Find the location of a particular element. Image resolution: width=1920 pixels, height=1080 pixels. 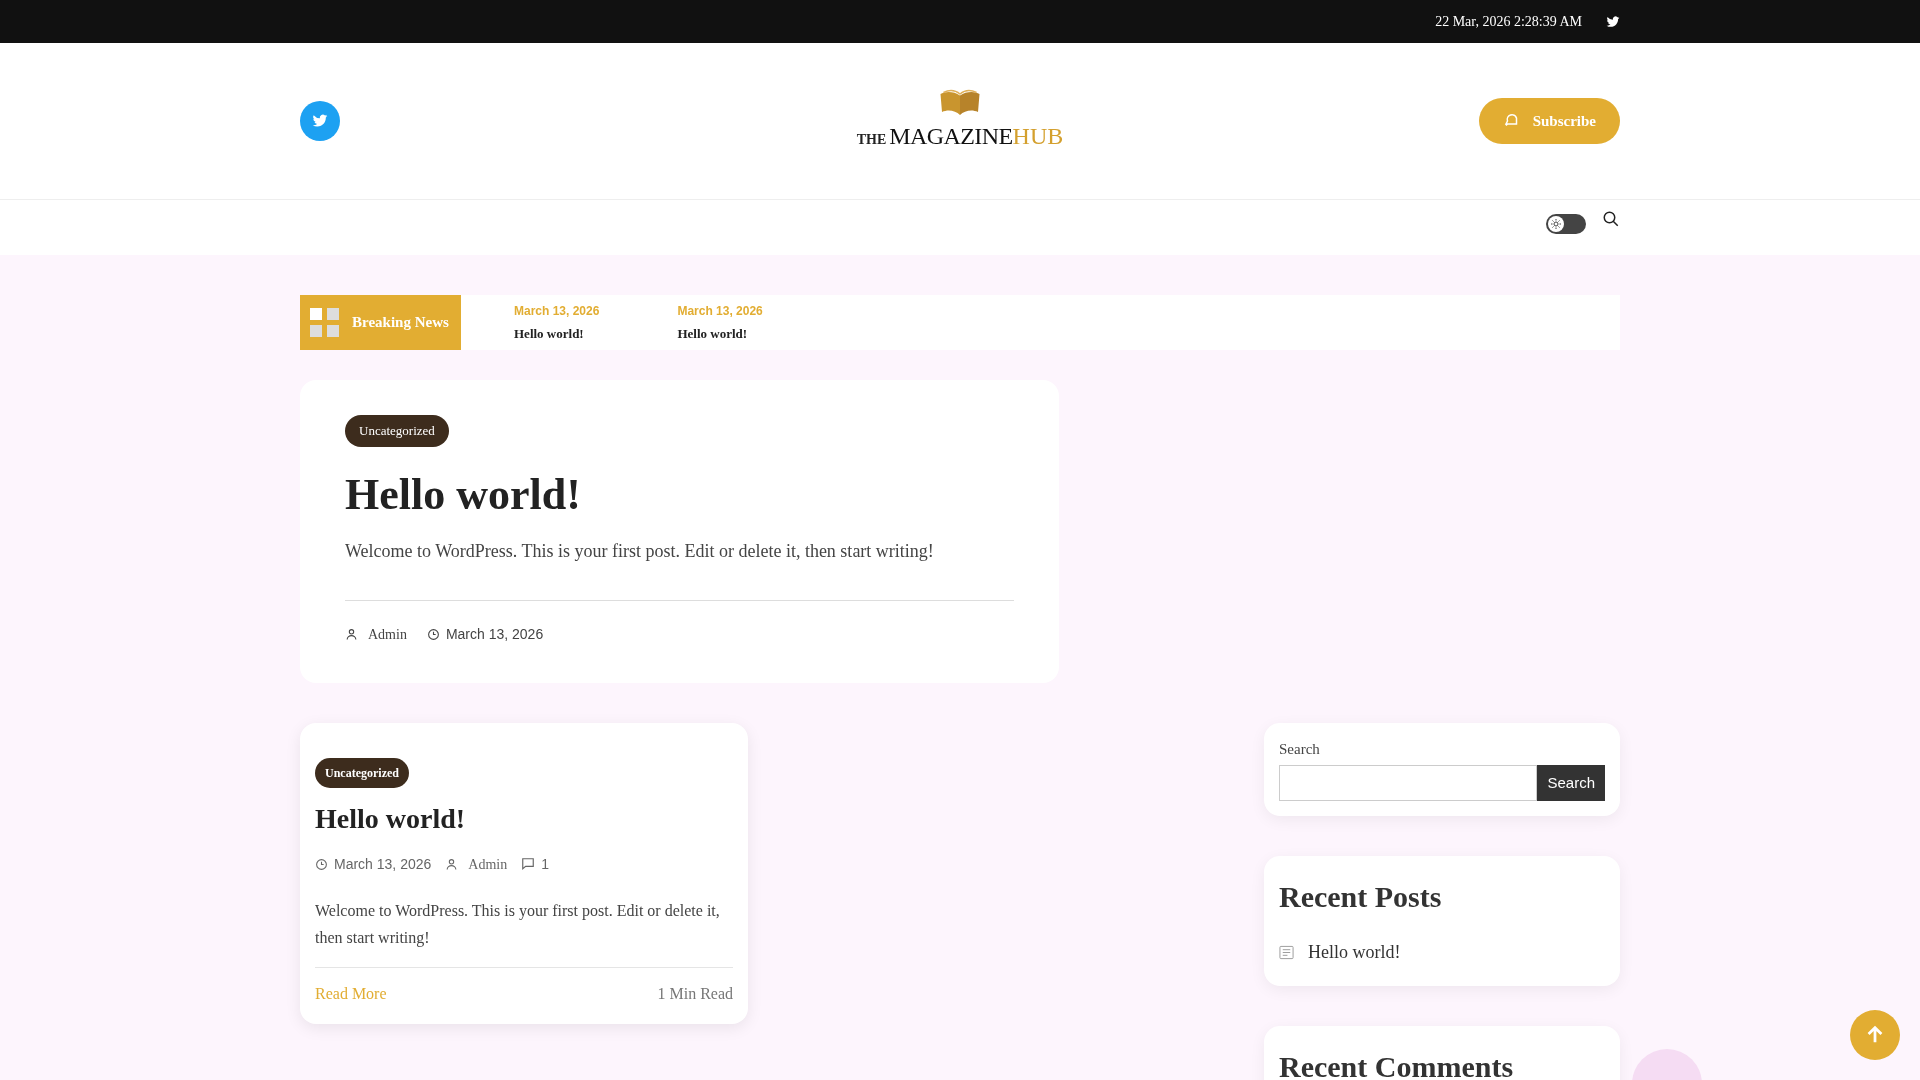

search-label: Search is located at coordinates (1300, 749).